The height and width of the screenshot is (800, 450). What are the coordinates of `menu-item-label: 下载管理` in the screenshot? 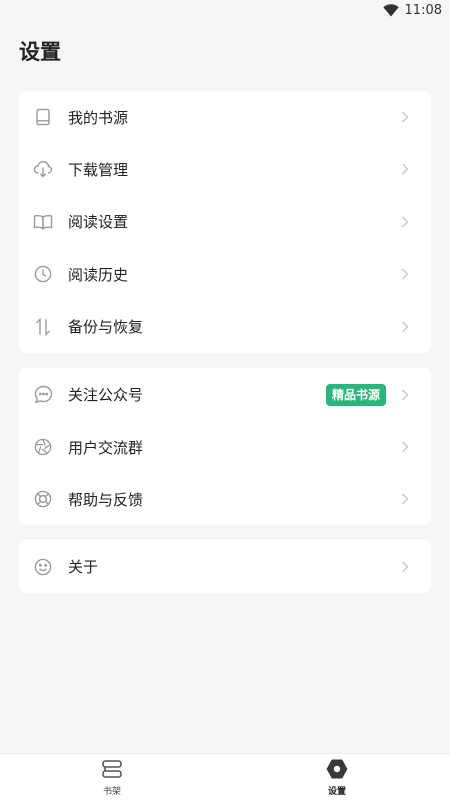 It's located at (98, 169).